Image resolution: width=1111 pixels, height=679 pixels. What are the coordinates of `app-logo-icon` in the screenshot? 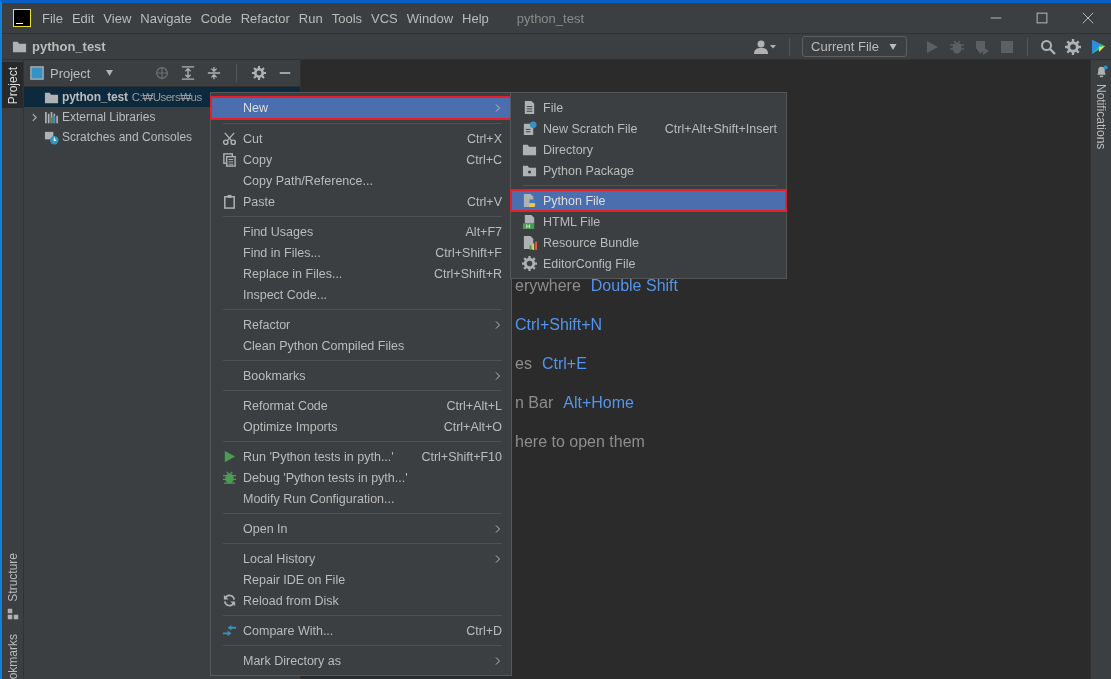 It's located at (1098, 46).